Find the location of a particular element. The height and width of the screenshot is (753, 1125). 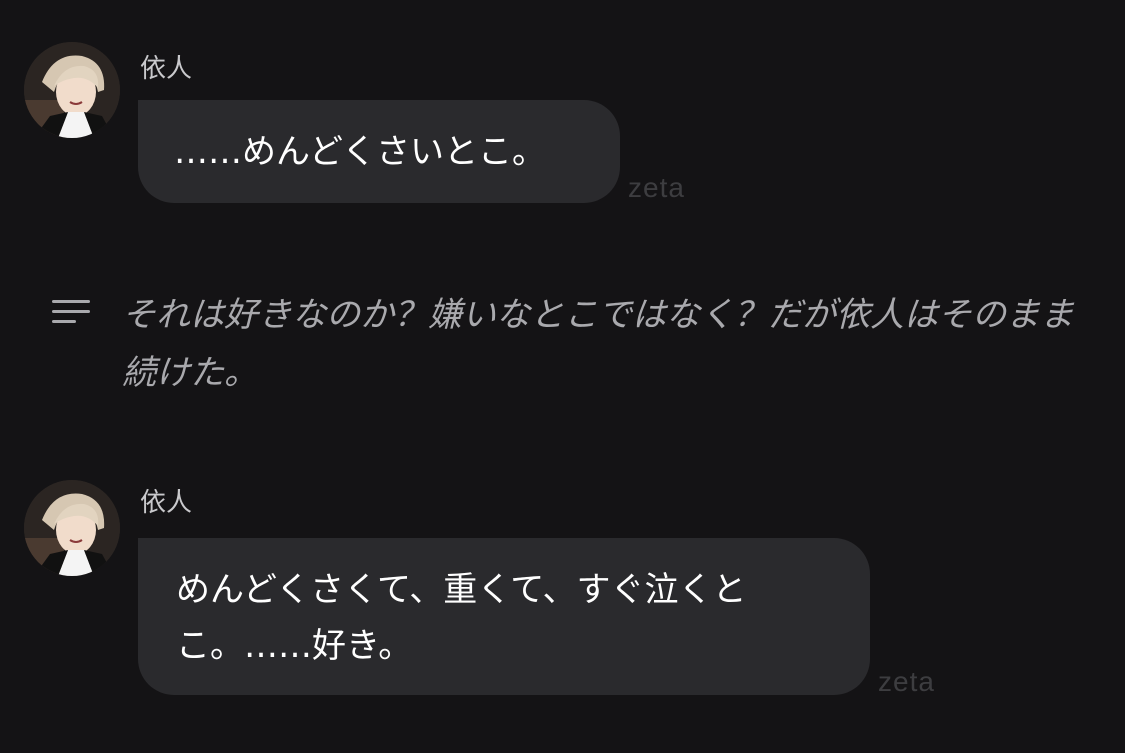

message-bubble: ……めんどくさいとこ。 is located at coordinates (379, 151).